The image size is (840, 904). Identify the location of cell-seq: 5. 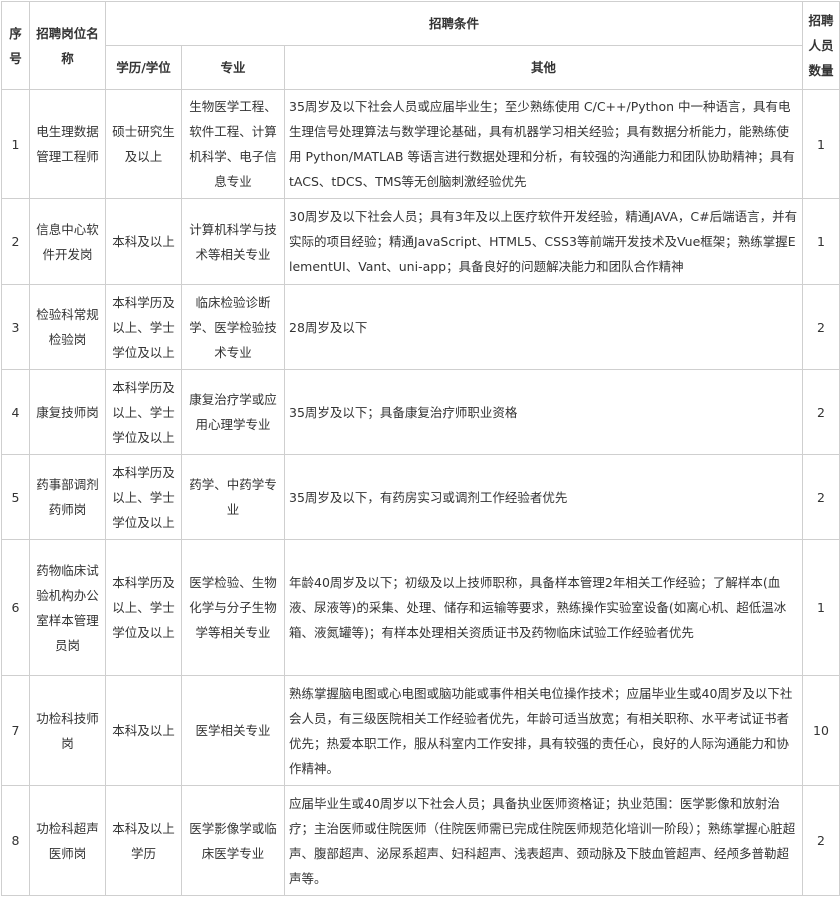
(15, 497).